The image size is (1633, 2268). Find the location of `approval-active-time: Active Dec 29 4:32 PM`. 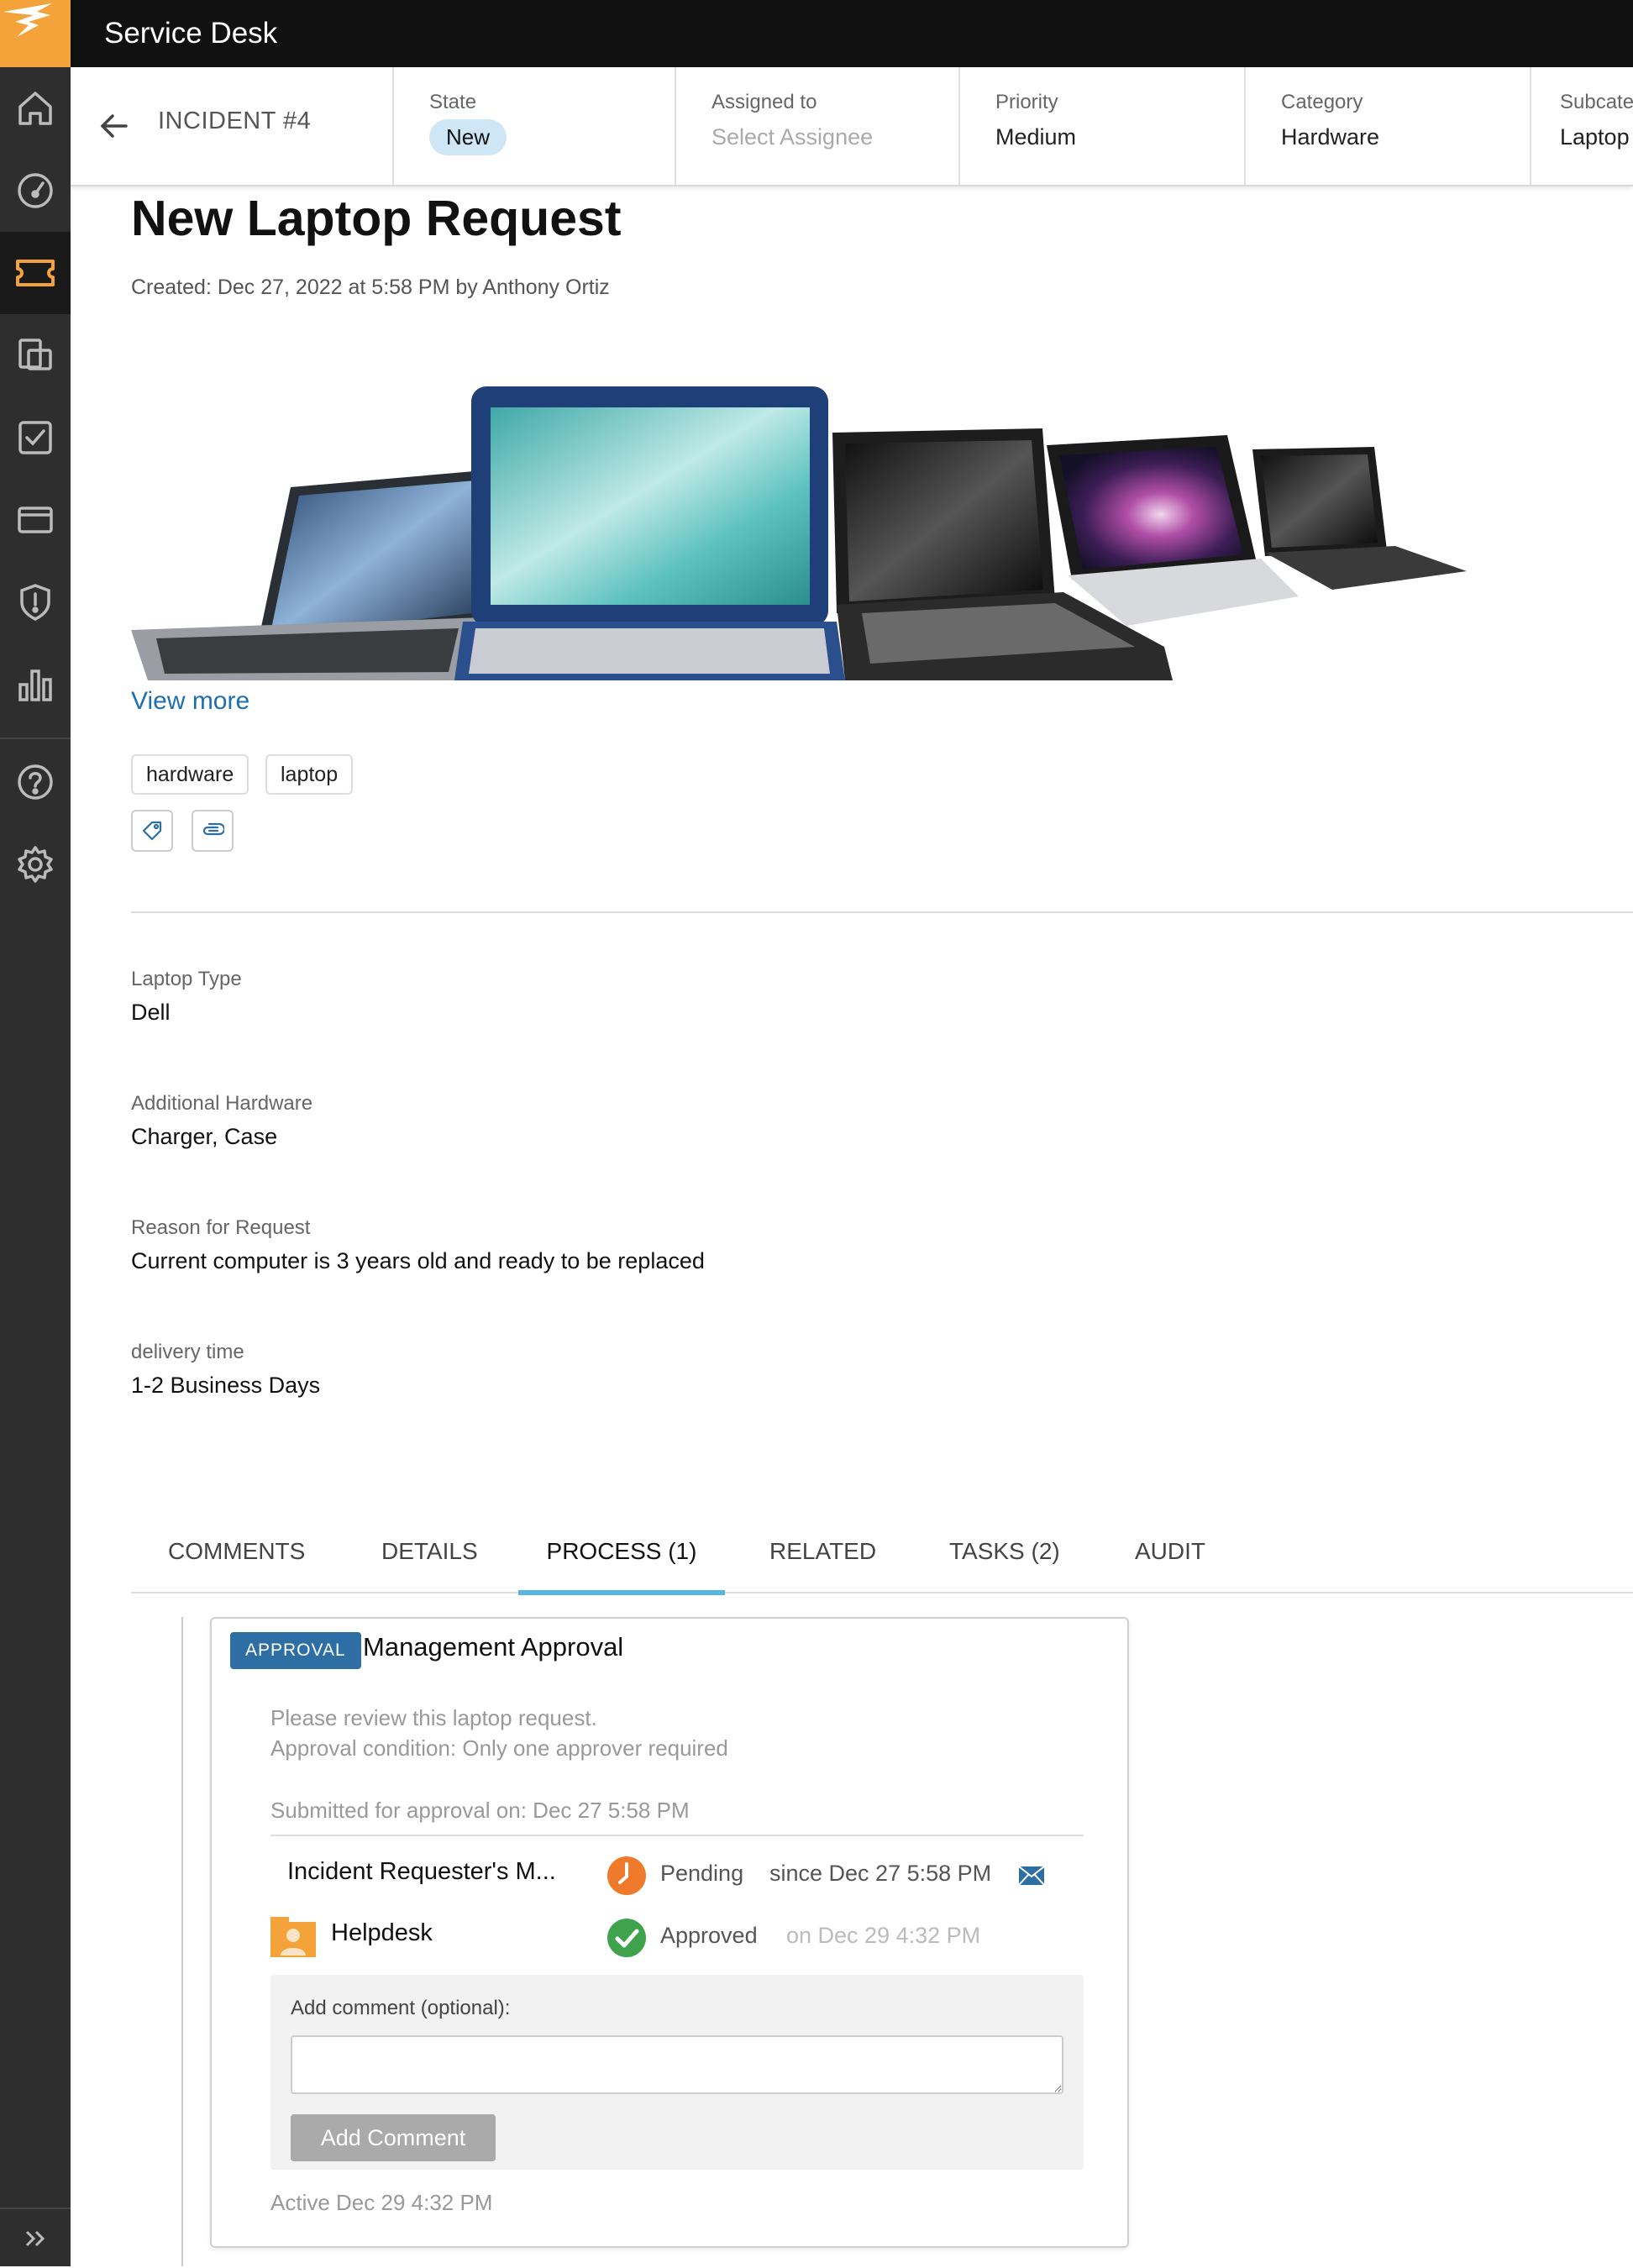

approval-active-time: Active Dec 29 4:32 PM is located at coordinates (381, 2202).